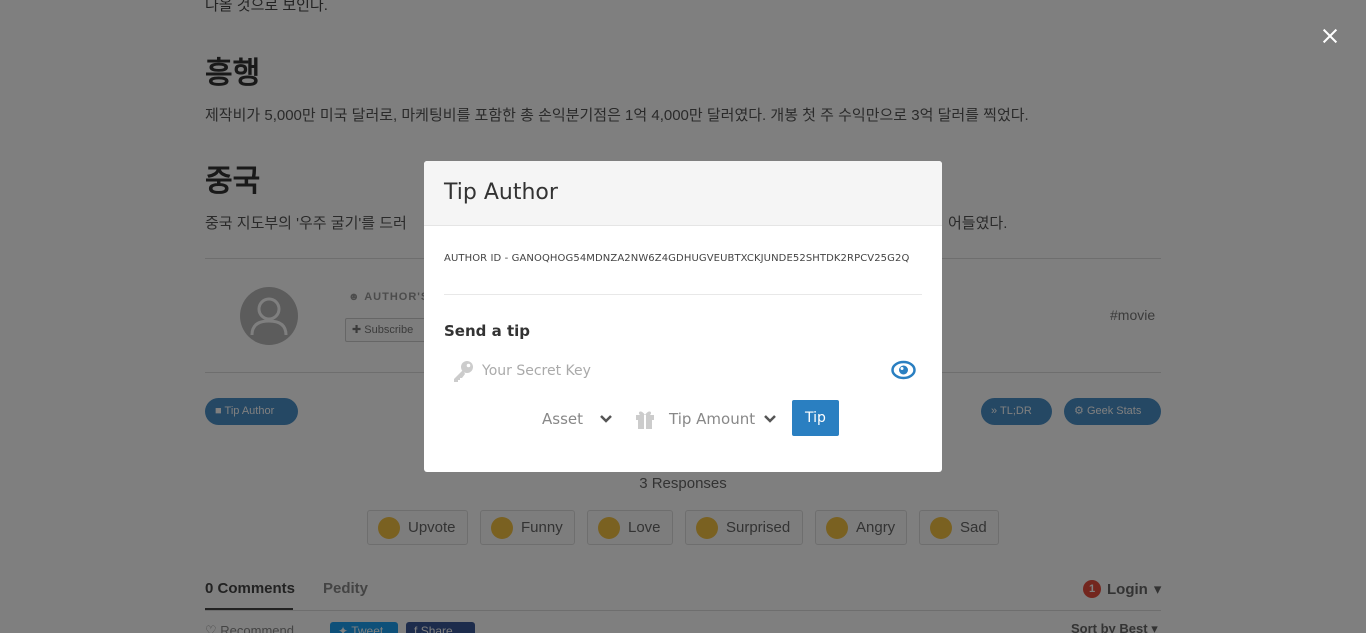  Describe the element at coordinates (501, 192) in the screenshot. I see `modal-title: Tip Author` at that location.